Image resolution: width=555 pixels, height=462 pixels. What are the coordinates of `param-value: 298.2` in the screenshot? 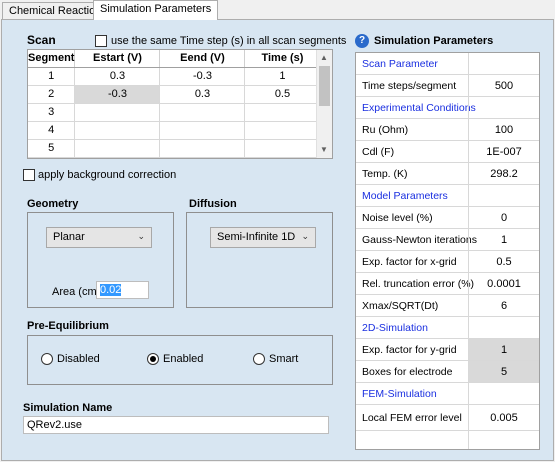 It's located at (503, 173).